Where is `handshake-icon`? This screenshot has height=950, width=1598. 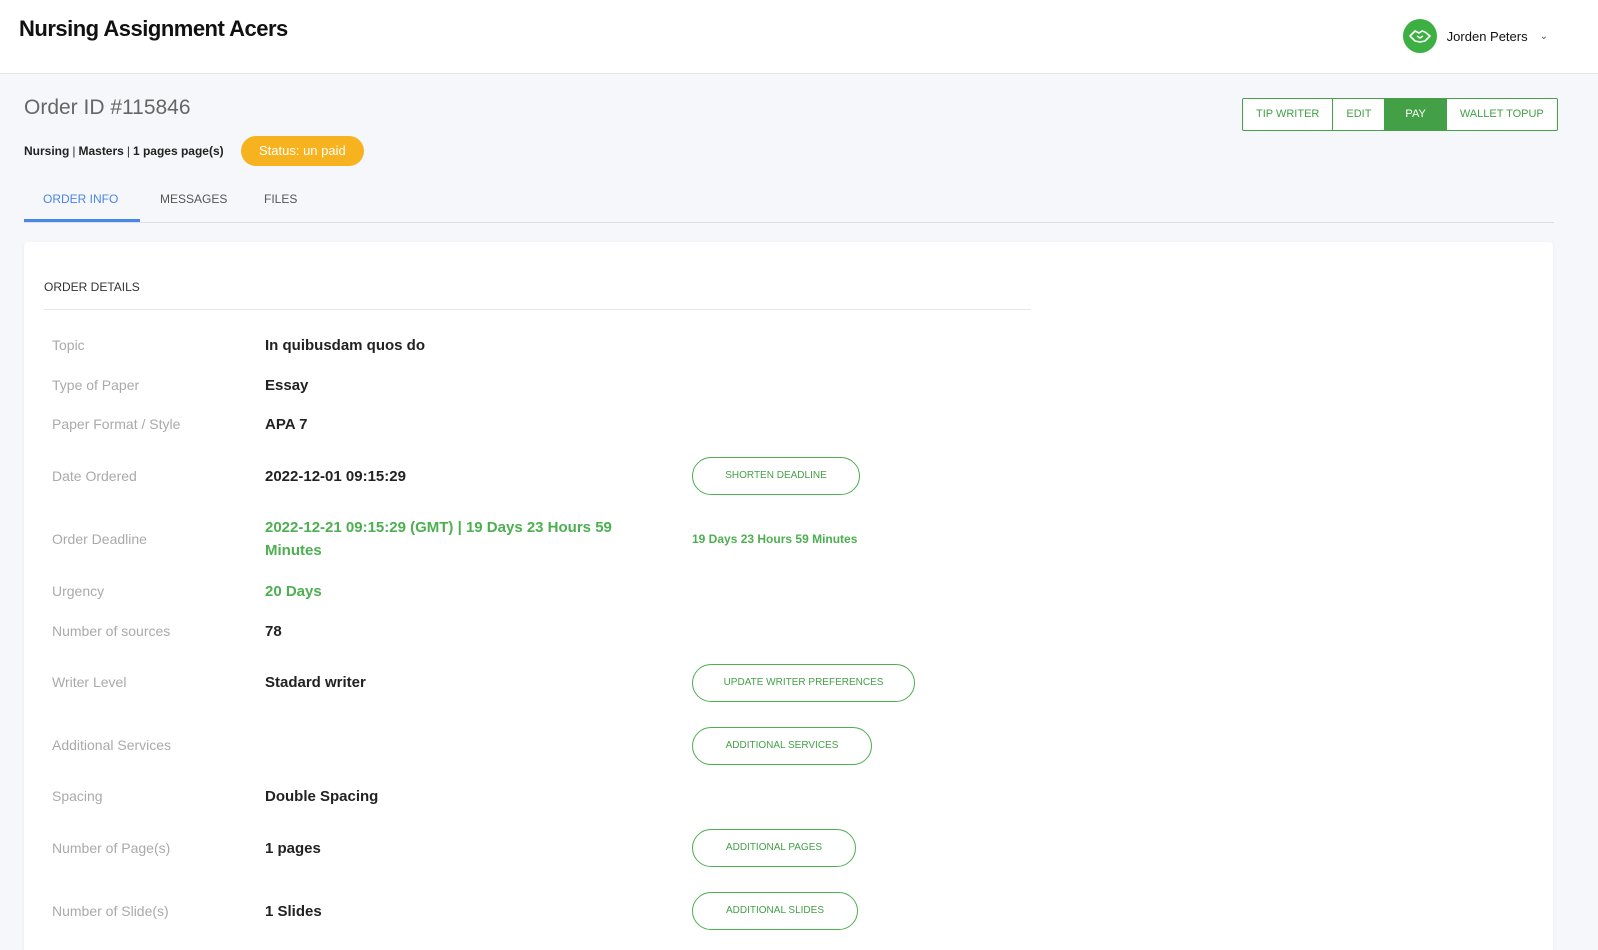
handshake-icon is located at coordinates (1419, 36).